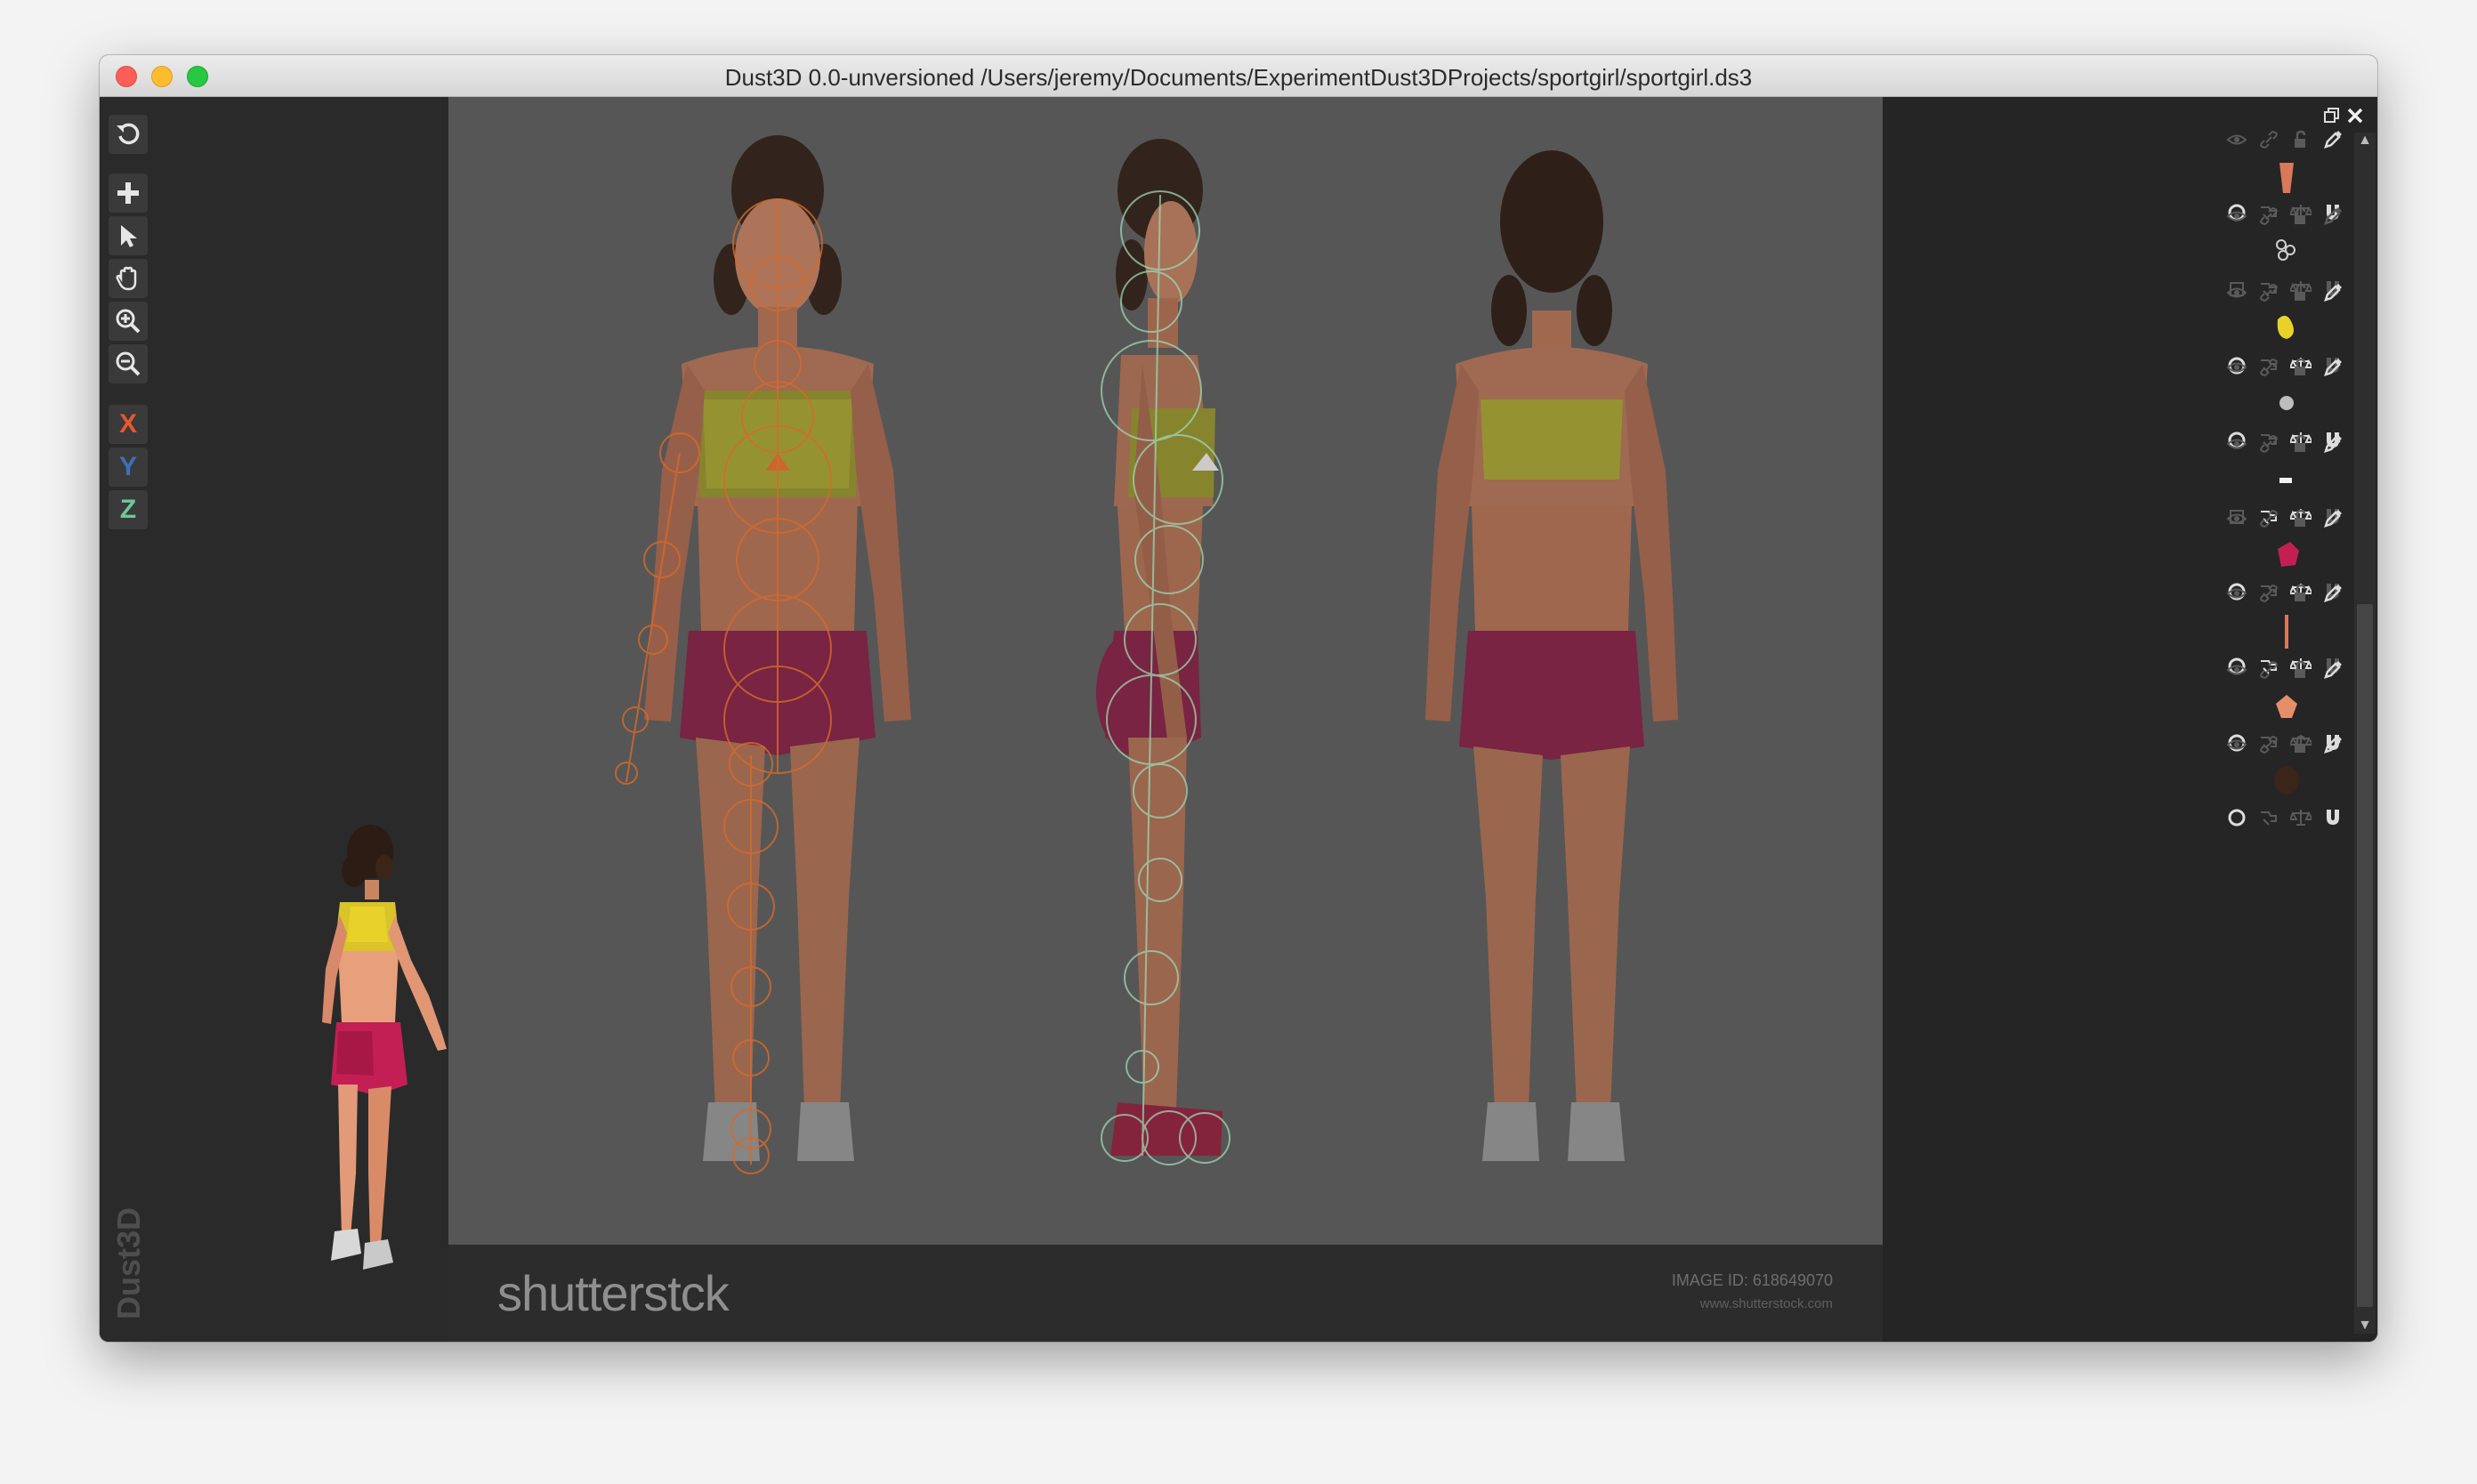 The height and width of the screenshot is (1484, 2477). What do you see at coordinates (1766, 1303) in the screenshot?
I see `watermark-url: www.shutterstock.com` at bounding box center [1766, 1303].